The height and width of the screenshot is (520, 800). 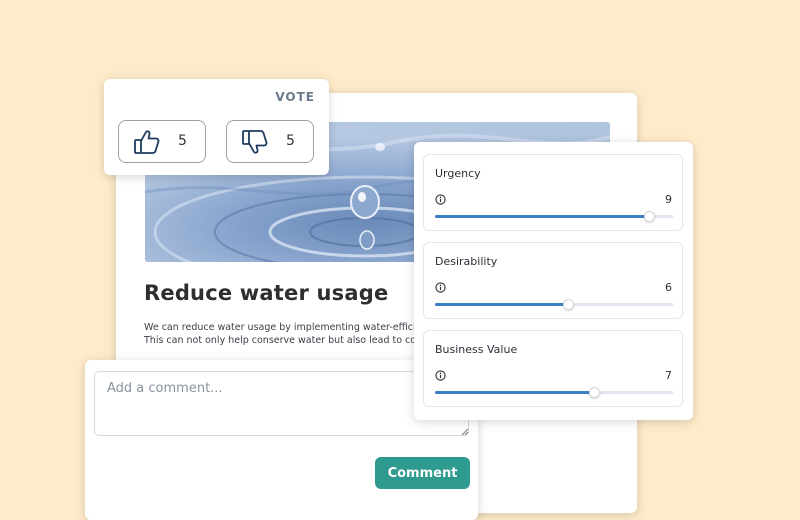 I want to click on rating-label: Desirability, so click(x=466, y=261).